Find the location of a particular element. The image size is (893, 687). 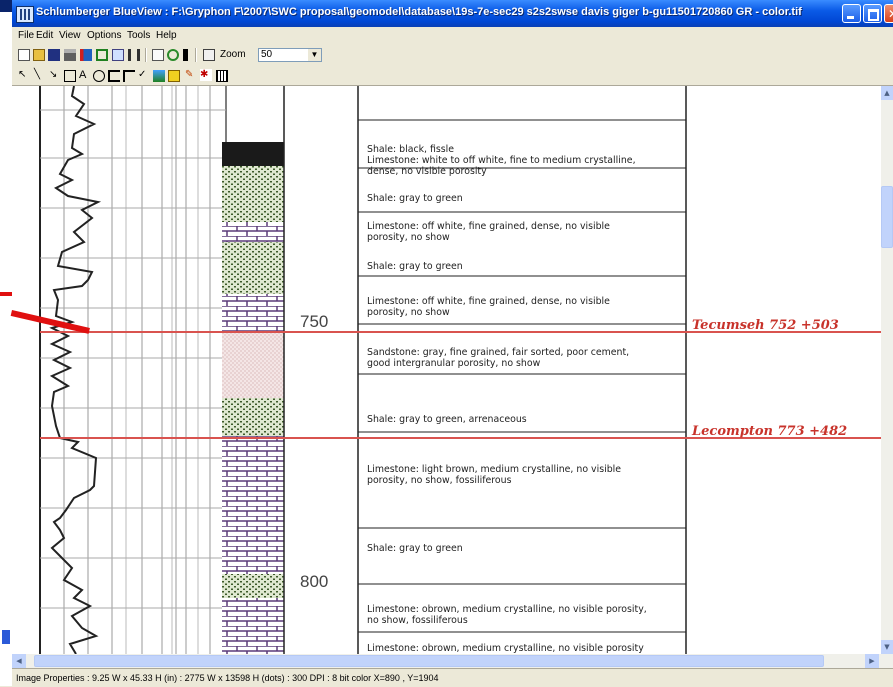

page-icon is located at coordinates (158, 55).